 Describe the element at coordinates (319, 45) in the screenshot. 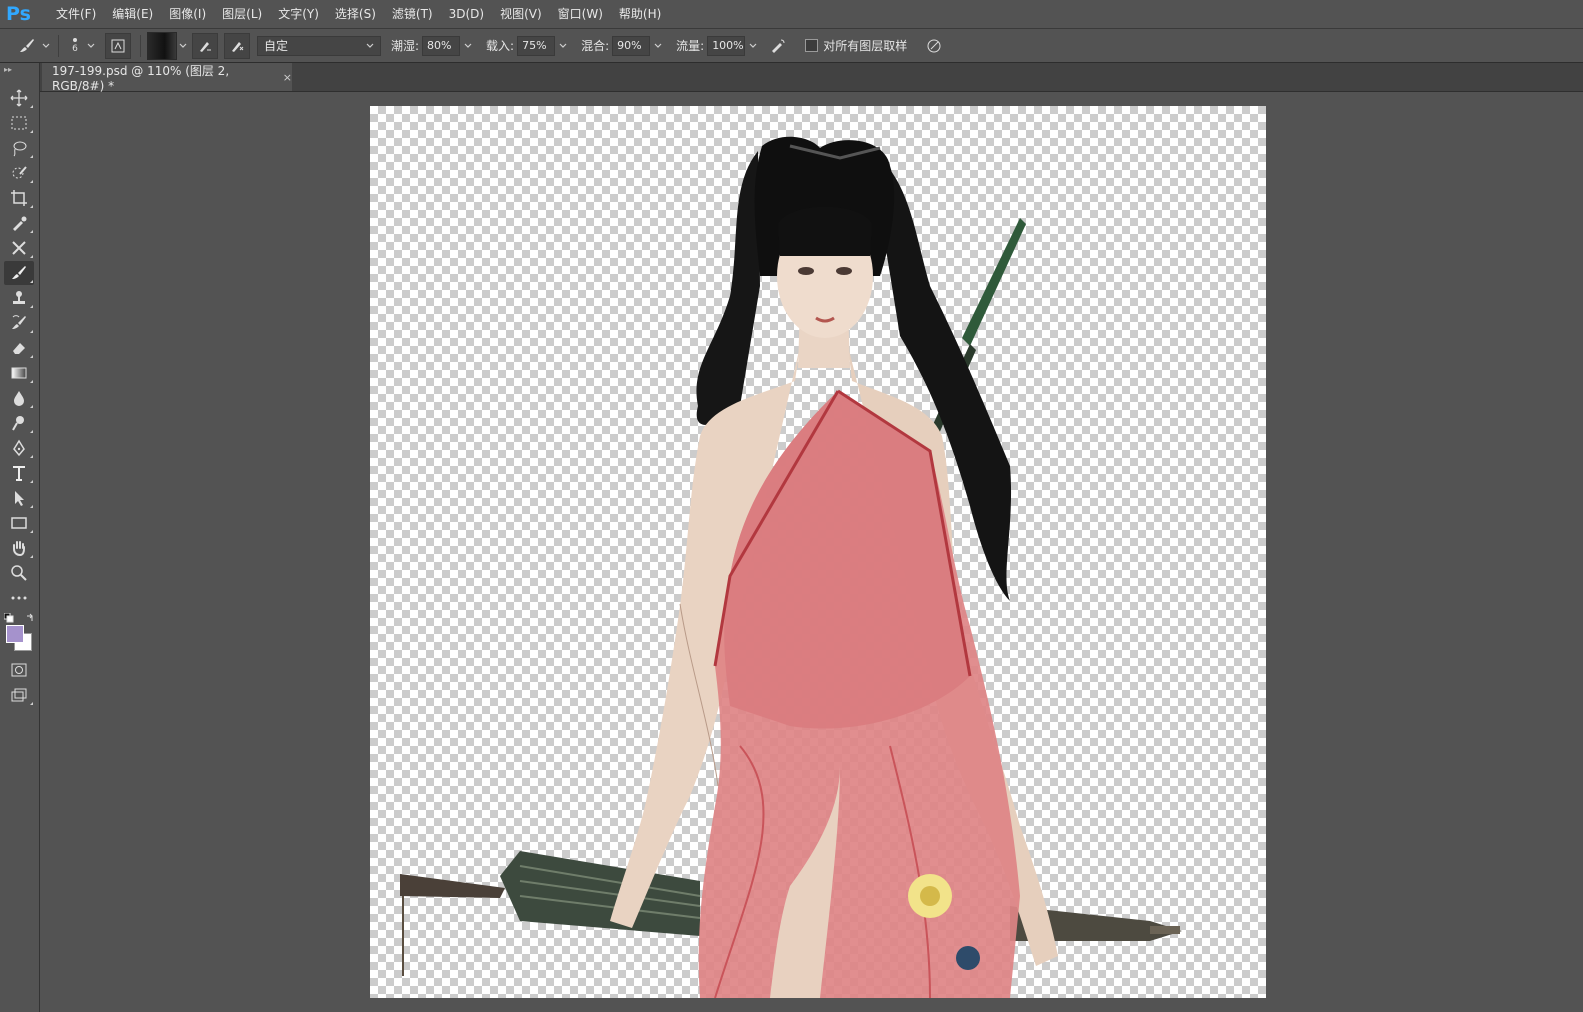

I see `mixer-preset-select: 自定` at that location.